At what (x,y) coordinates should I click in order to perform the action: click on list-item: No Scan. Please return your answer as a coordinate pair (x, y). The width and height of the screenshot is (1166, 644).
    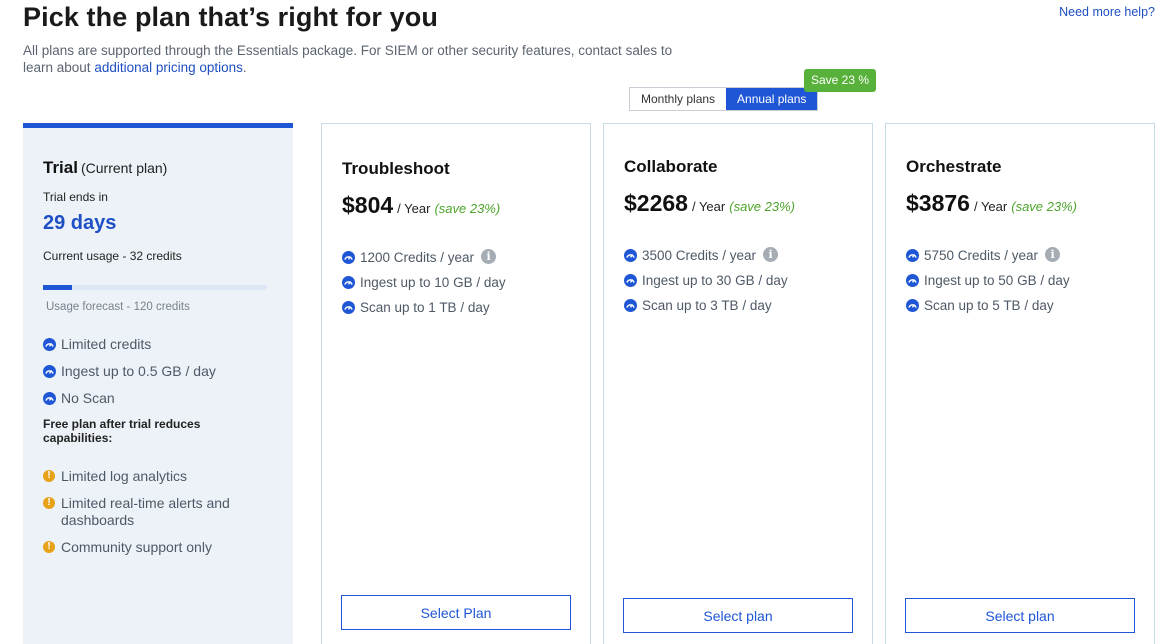
    Looking at the image, I should click on (158, 398).